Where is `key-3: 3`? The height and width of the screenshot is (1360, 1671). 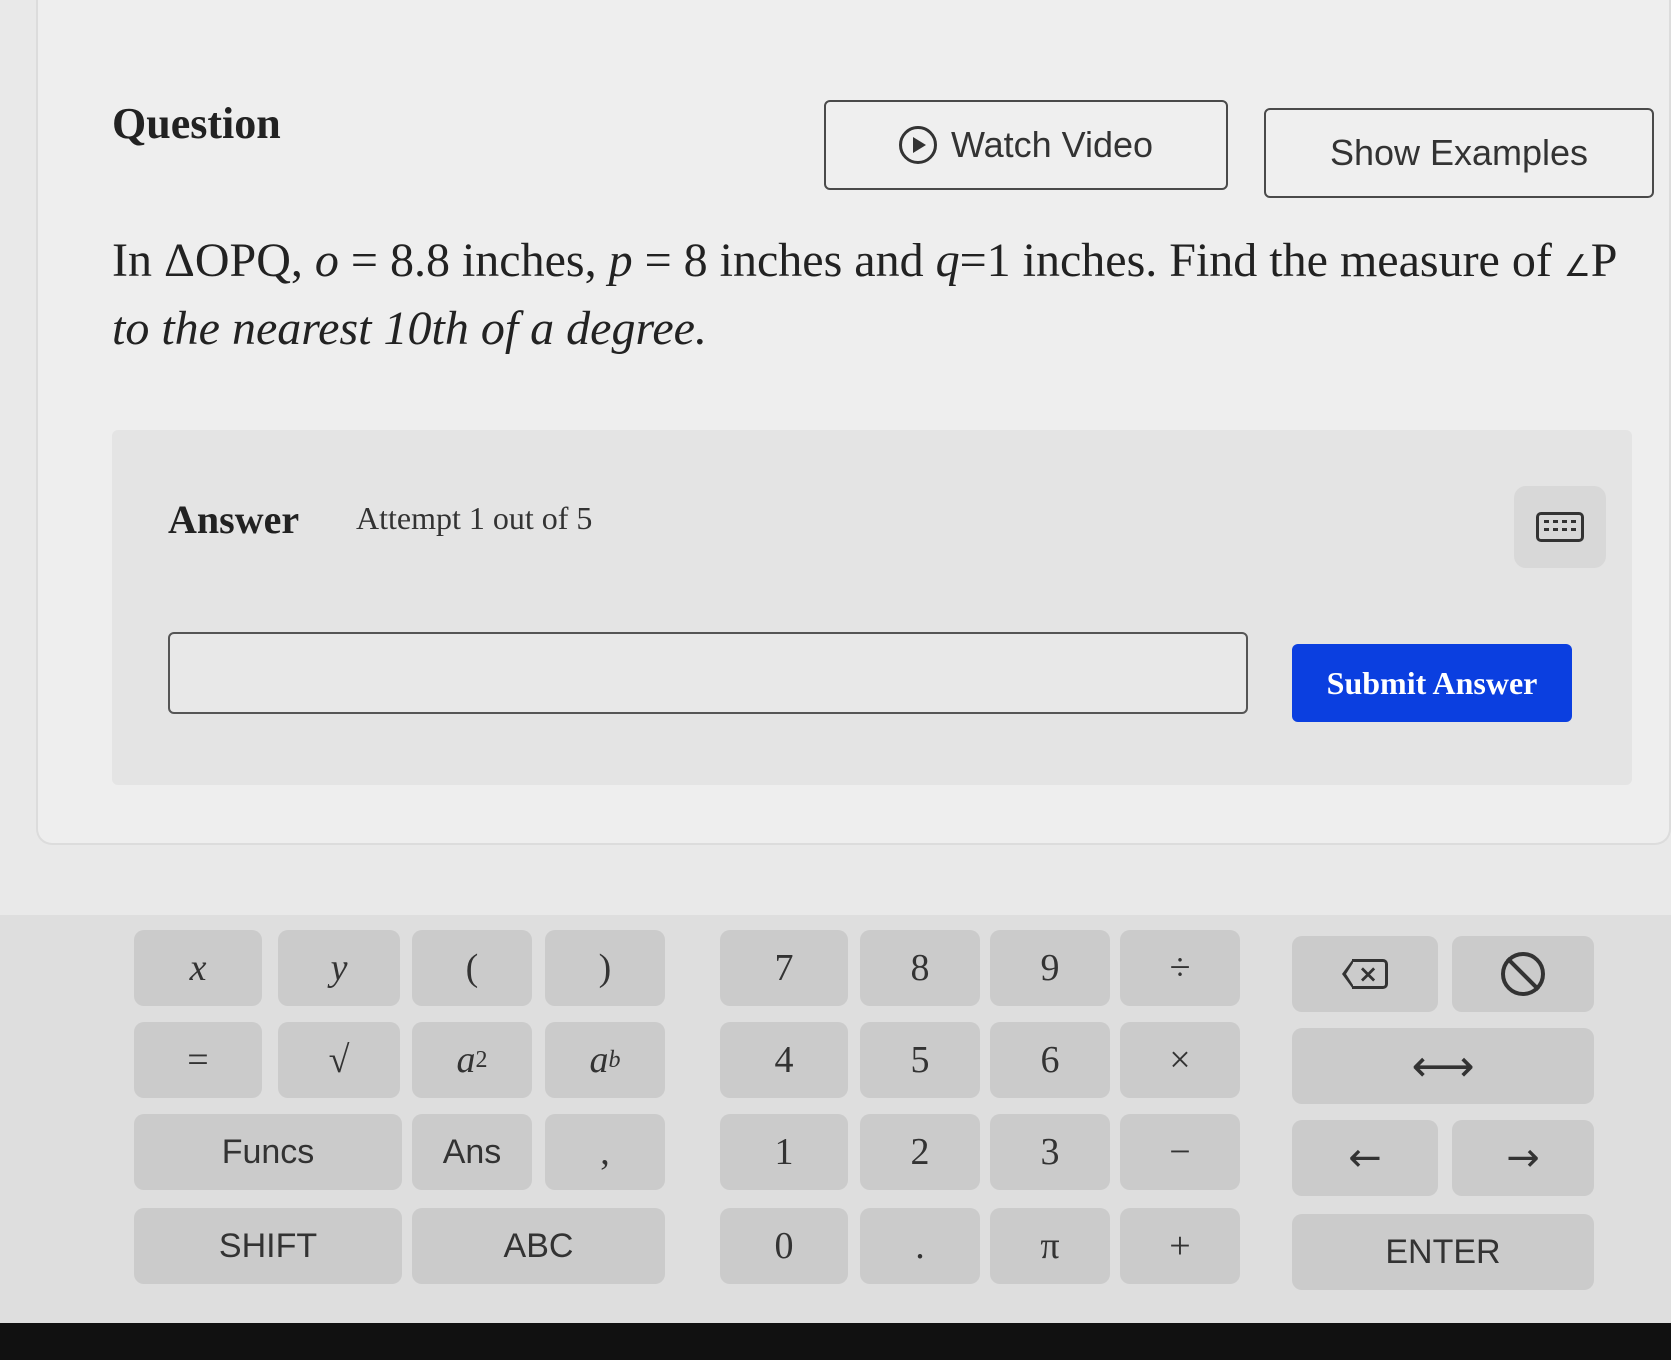 key-3: 3 is located at coordinates (1050, 1152).